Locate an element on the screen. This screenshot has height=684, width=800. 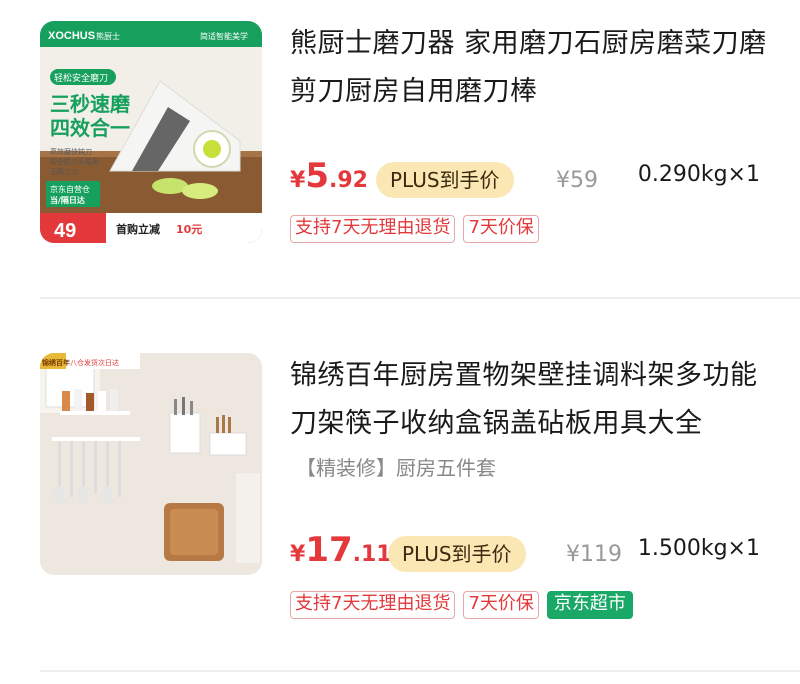
current-price: ¥17.11 is located at coordinates (341, 550).